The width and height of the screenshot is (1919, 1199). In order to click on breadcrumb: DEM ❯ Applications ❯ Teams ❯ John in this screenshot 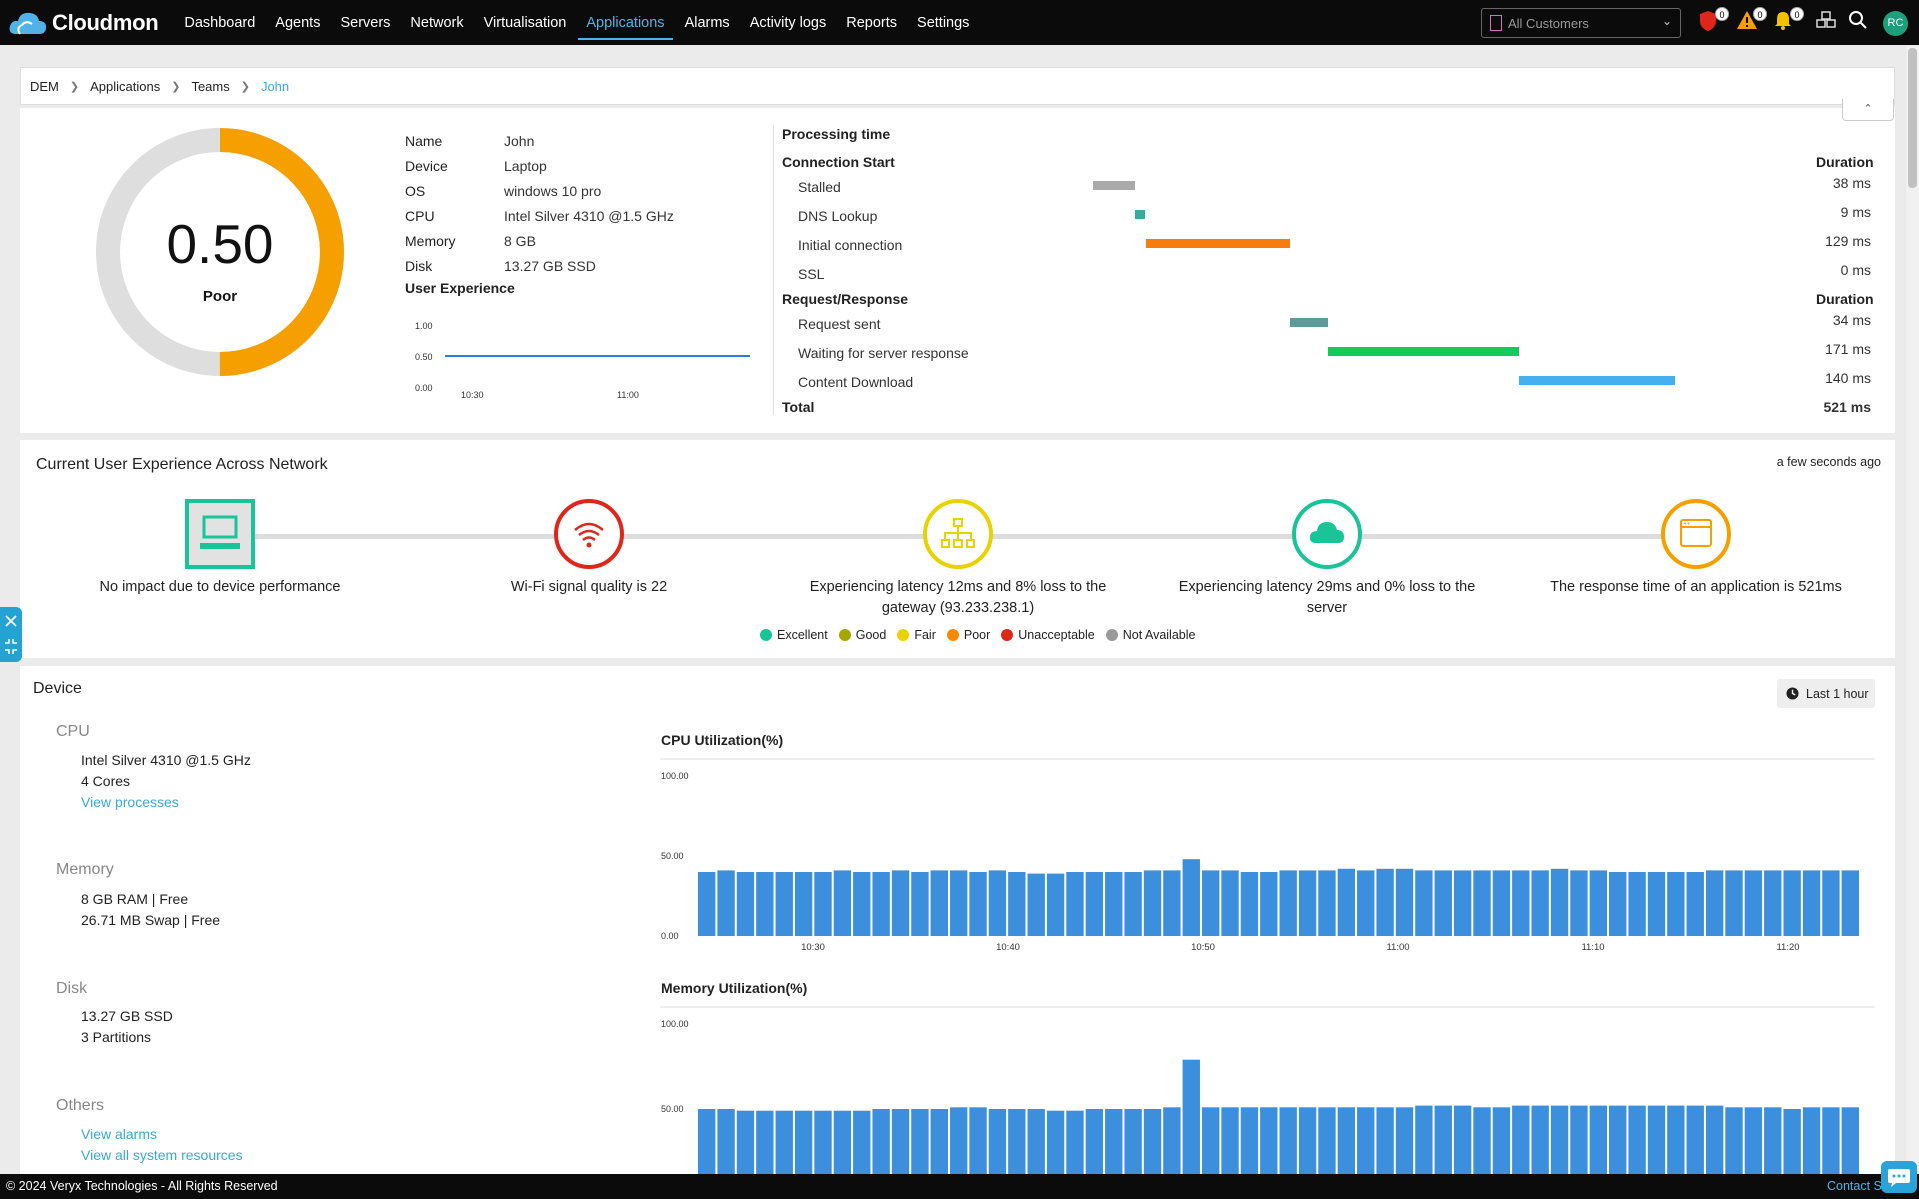, I will do `click(957, 86)`.